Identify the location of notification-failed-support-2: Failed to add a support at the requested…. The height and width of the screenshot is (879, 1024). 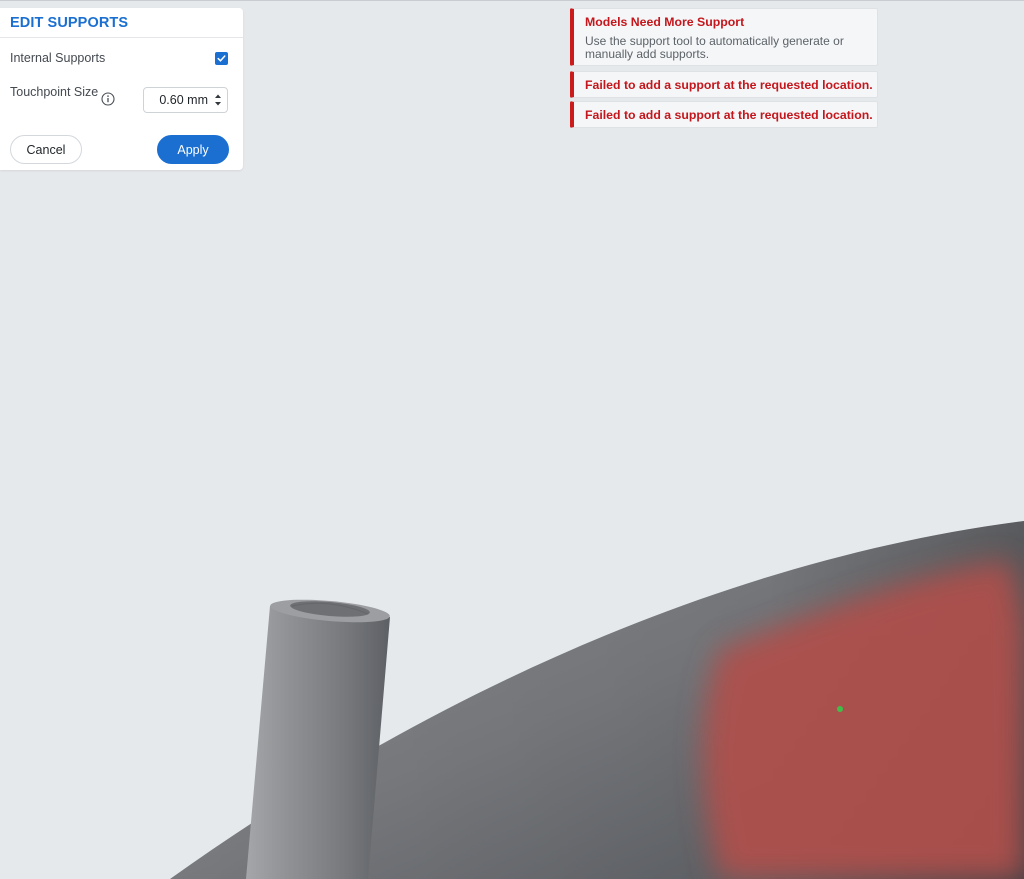
(724, 114).